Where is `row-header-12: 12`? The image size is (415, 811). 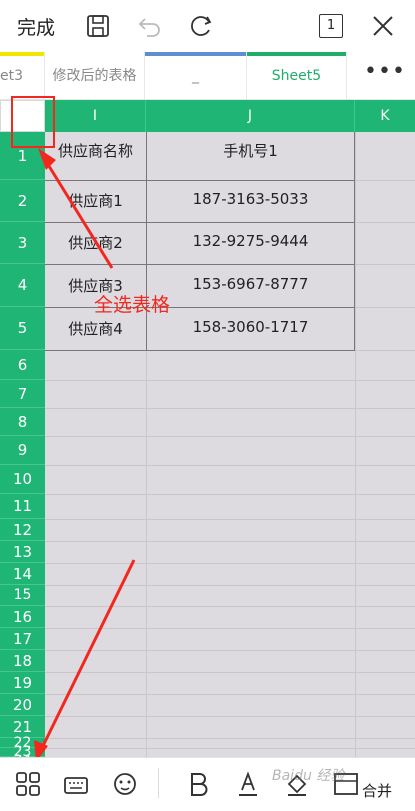 row-header-12: 12 is located at coordinates (22, 530).